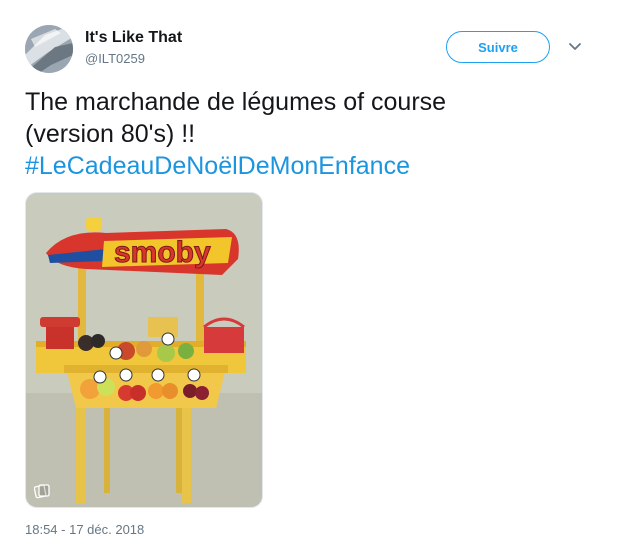  I want to click on follow-button: Suivre, so click(498, 47).